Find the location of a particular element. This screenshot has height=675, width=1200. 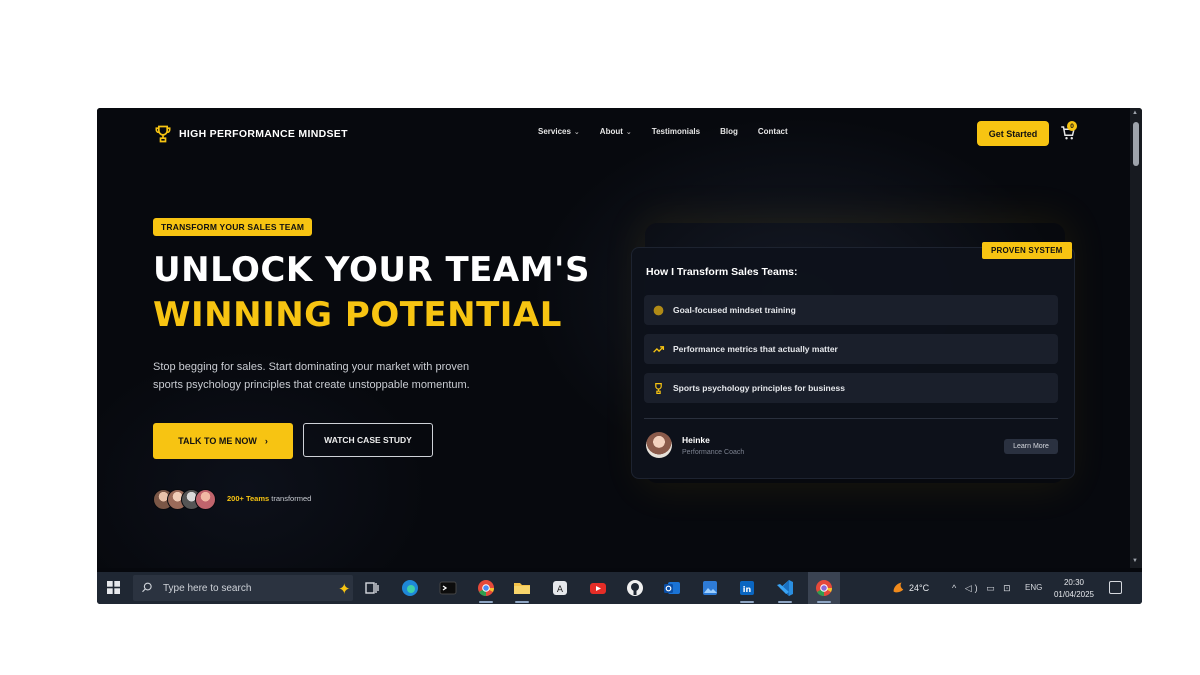

app-icon: A is located at coordinates (560, 588).